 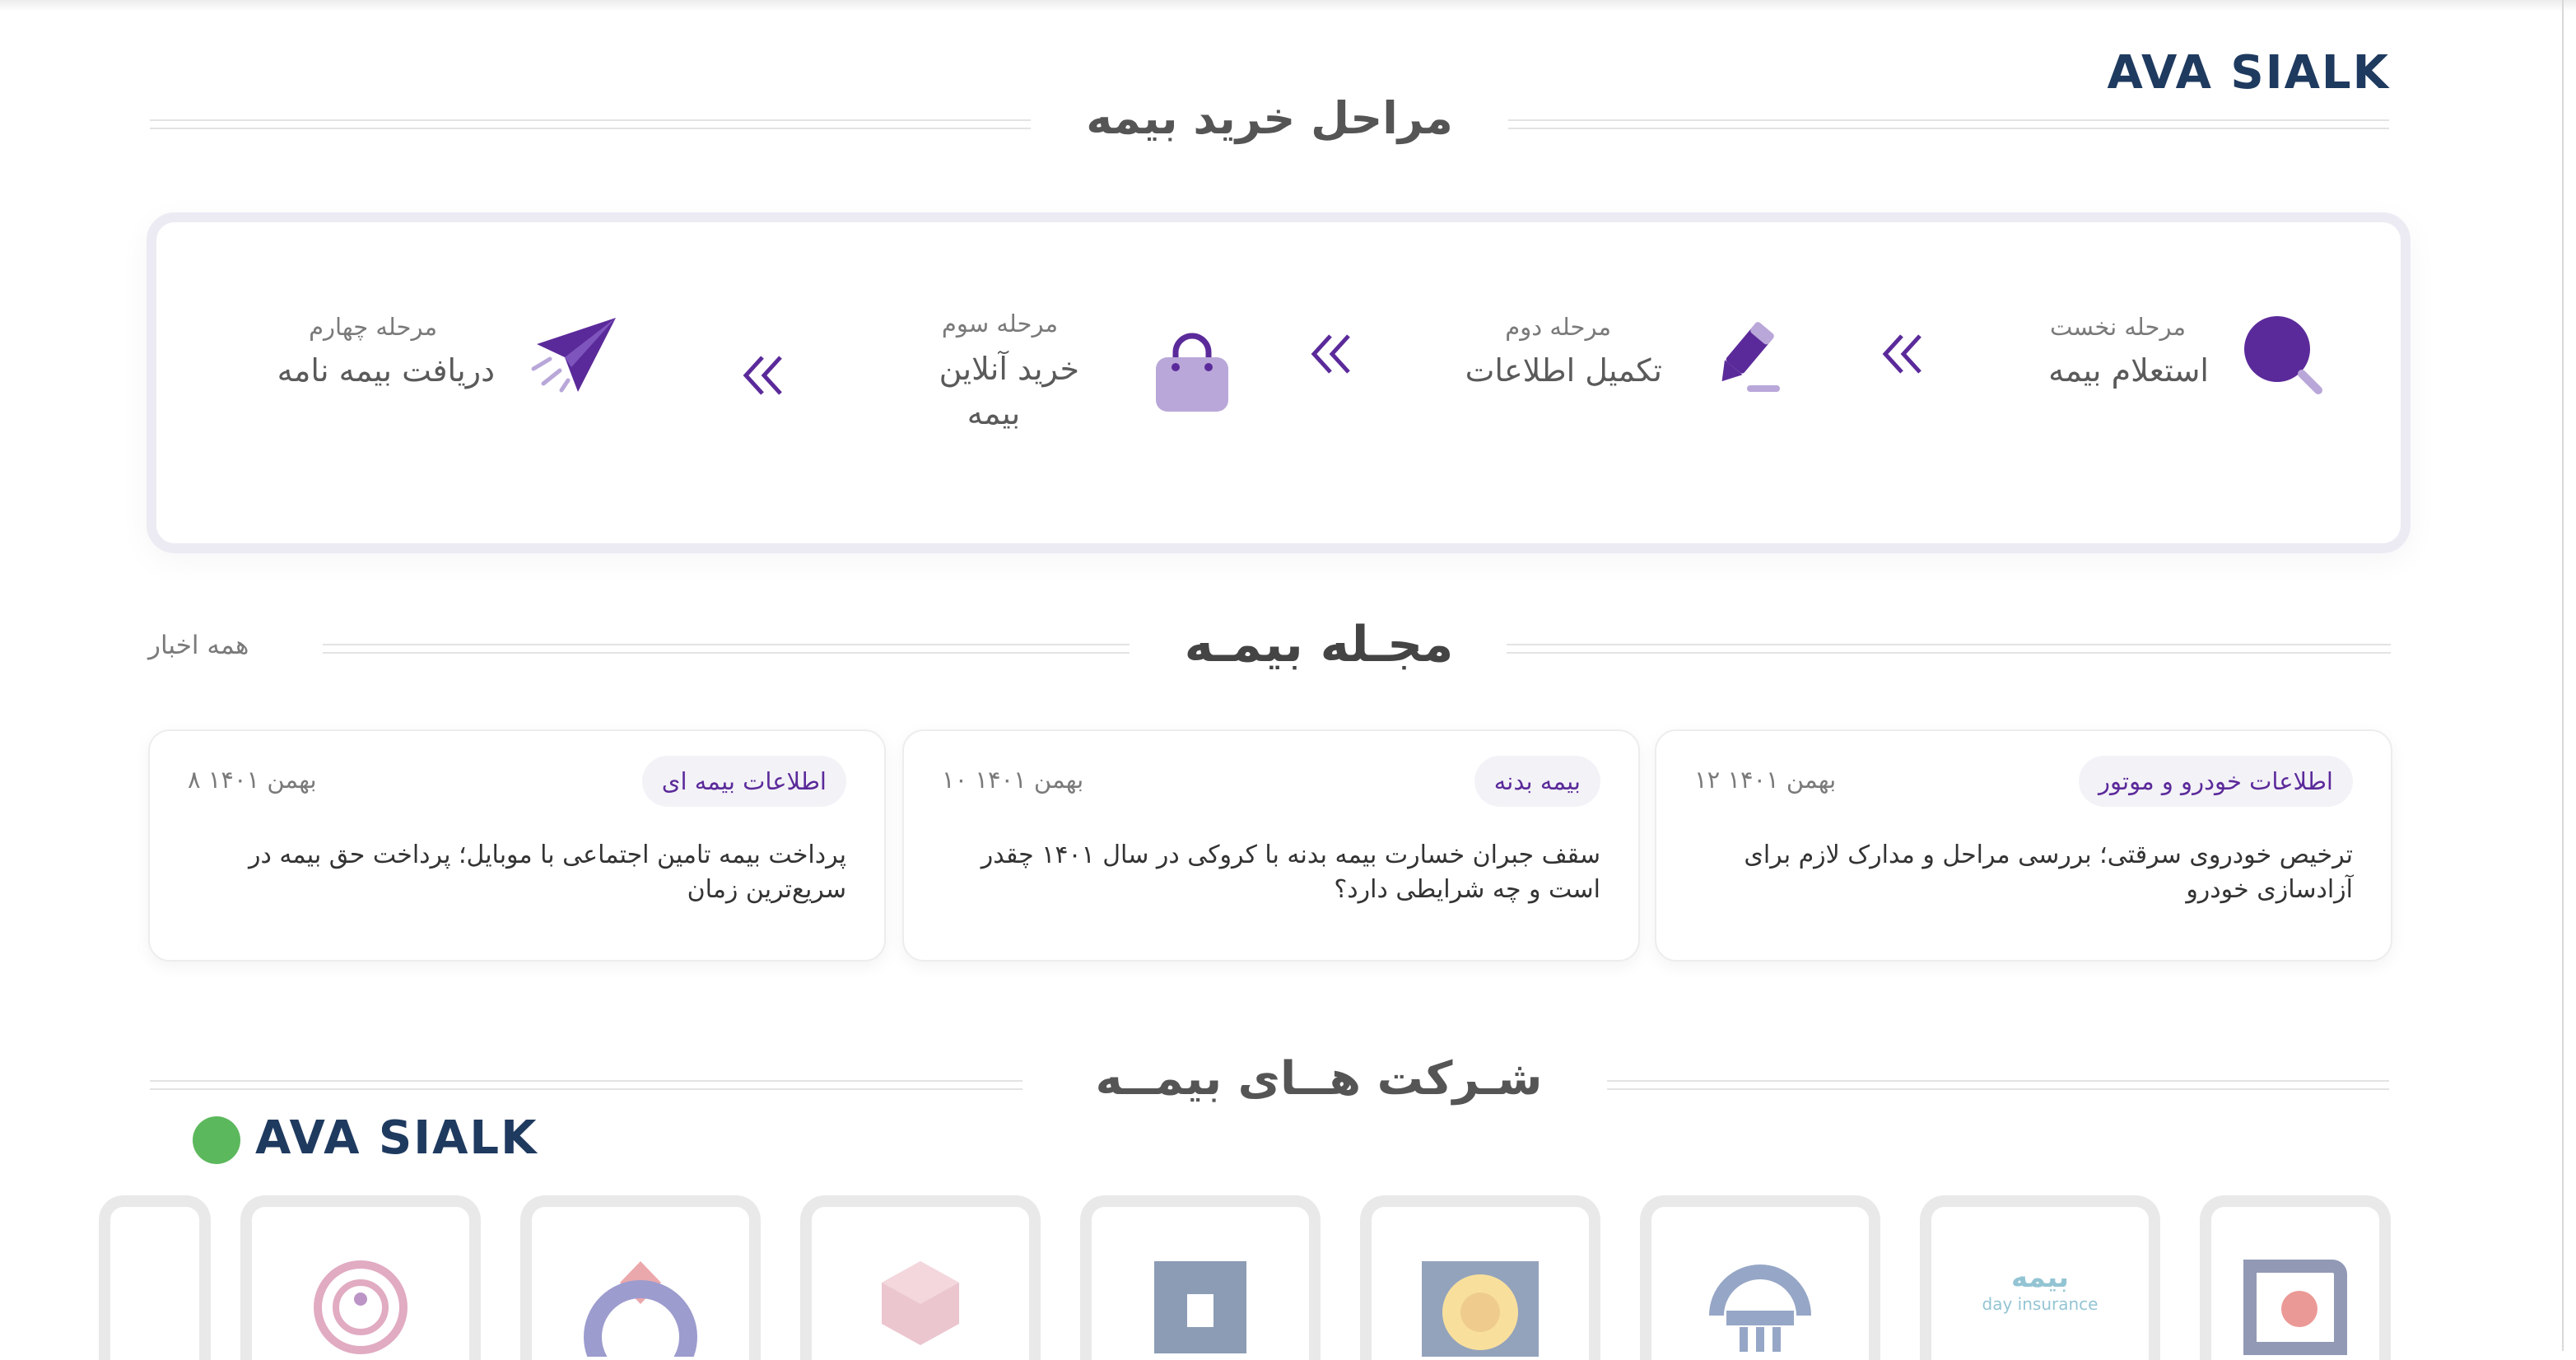 What do you see at coordinates (1750, 357) in the screenshot?
I see `pencil-icon` at bounding box center [1750, 357].